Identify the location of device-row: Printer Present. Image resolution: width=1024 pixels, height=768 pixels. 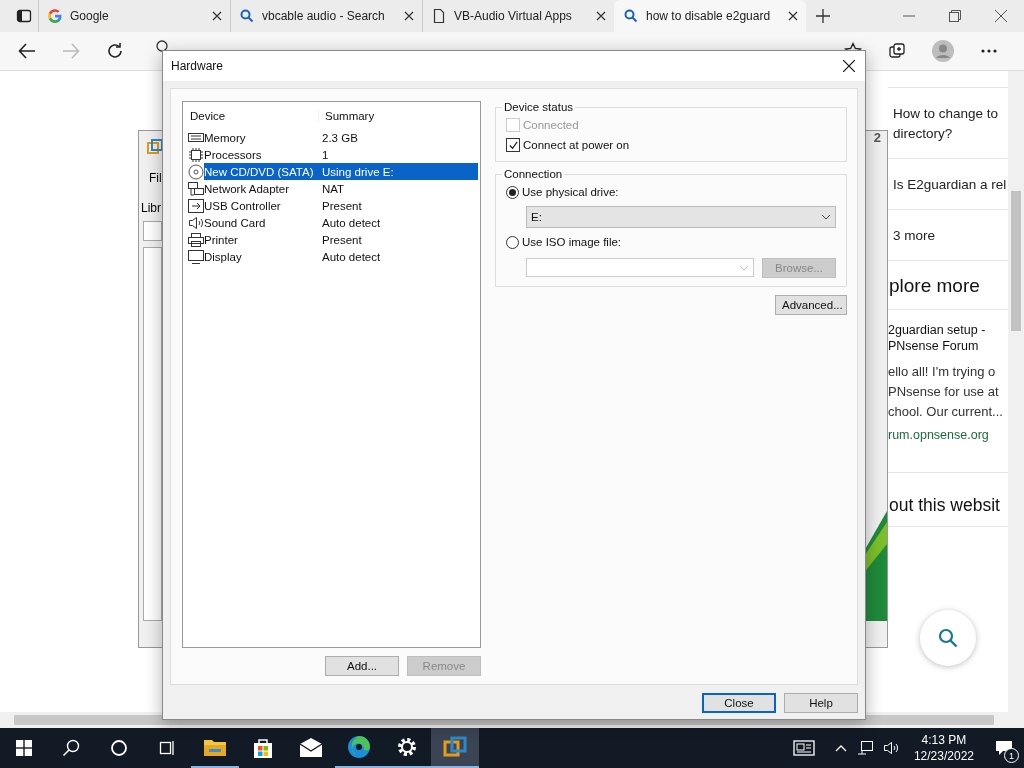
(341, 239).